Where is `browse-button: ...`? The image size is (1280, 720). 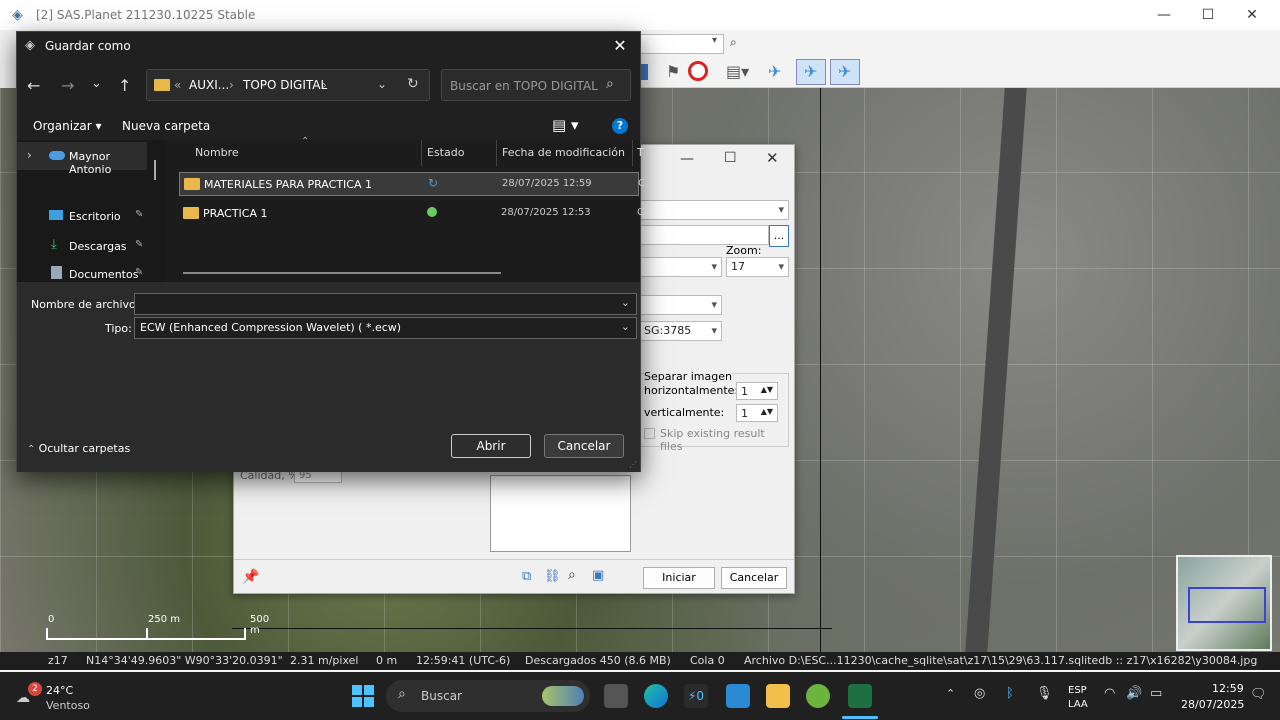
browse-button: ... is located at coordinates (779, 236).